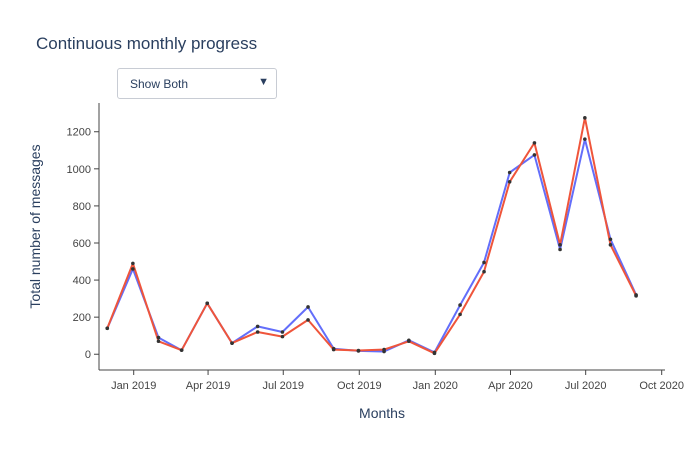  Describe the element at coordinates (586, 386) in the screenshot. I see `x-tick-label: Jul 2020` at that location.